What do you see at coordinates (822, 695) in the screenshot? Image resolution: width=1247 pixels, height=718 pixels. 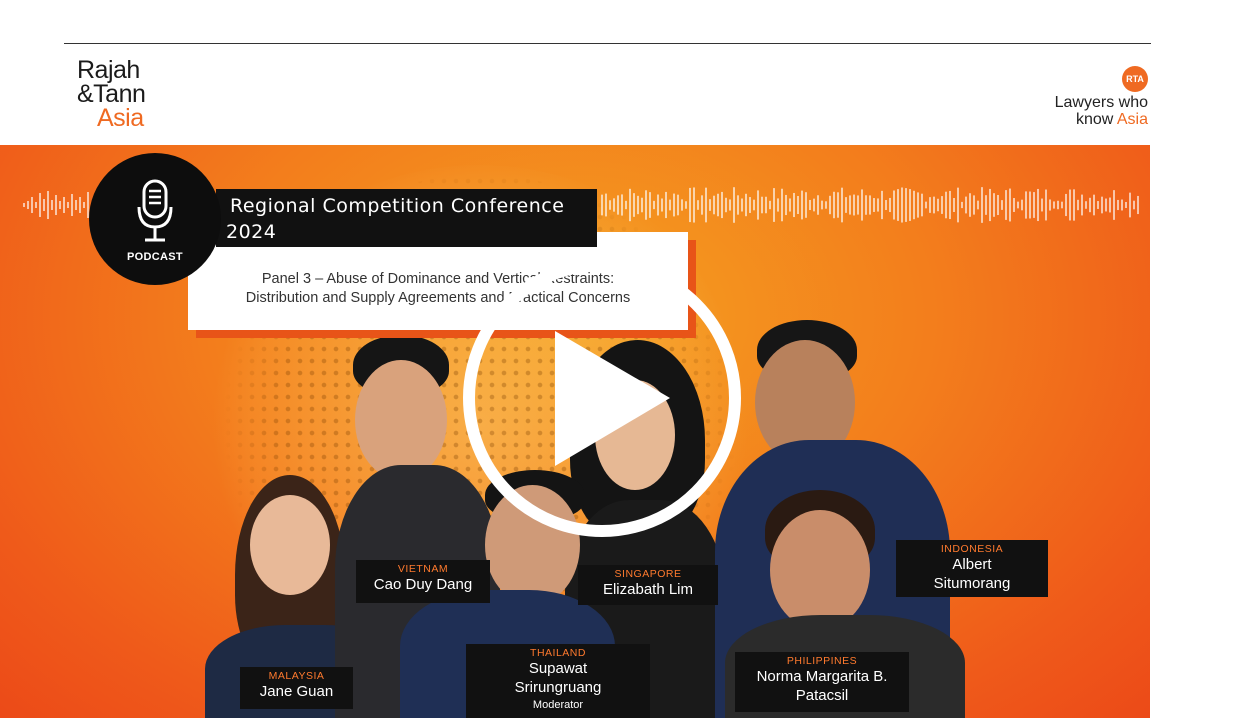 I see `speaker-name-line-2: Patacsil` at bounding box center [822, 695].